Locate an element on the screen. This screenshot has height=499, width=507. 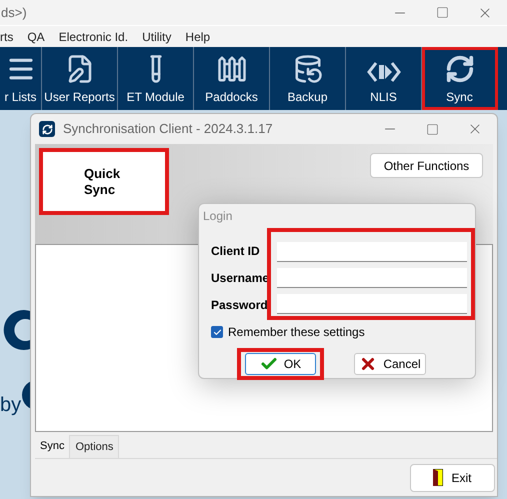
toolbar-button: NLIS is located at coordinates (384, 78).